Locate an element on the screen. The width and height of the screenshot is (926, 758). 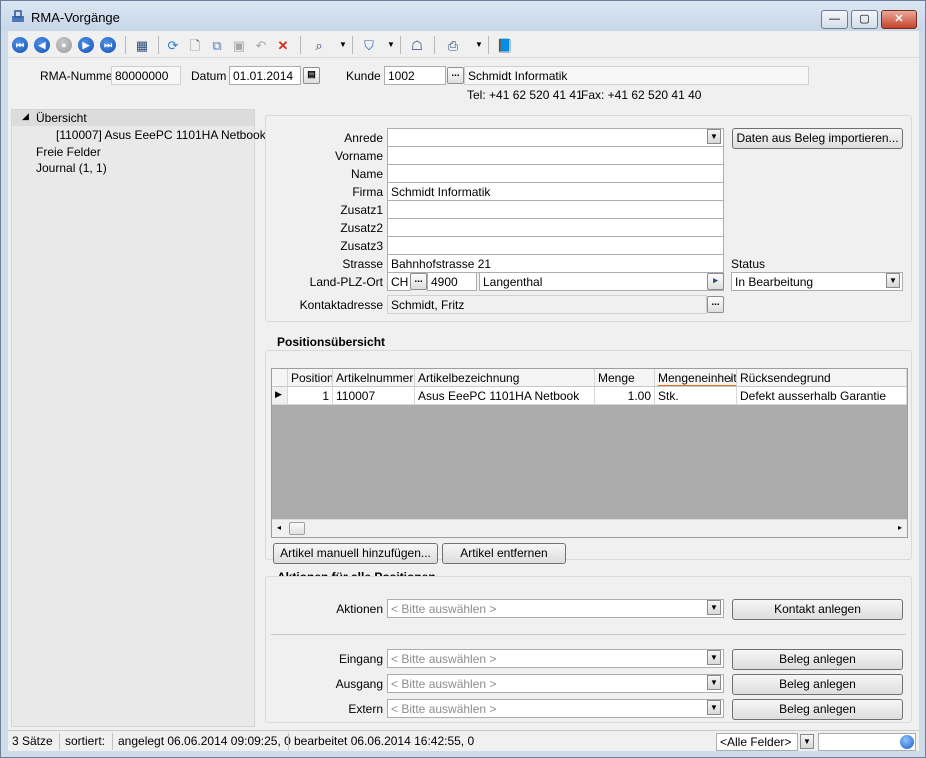
city-lookup-icon: ▸ is located at coordinates (715, 281).